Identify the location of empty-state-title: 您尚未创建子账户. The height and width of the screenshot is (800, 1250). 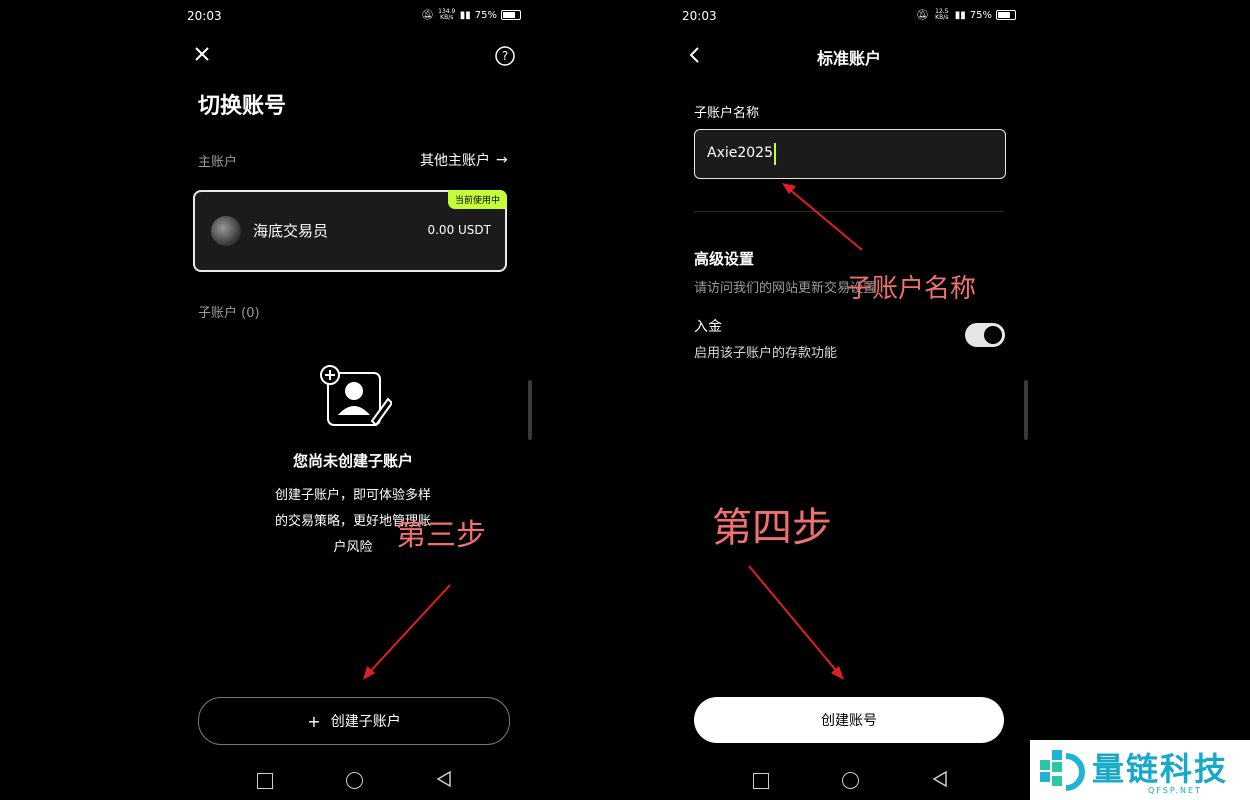
(352, 461).